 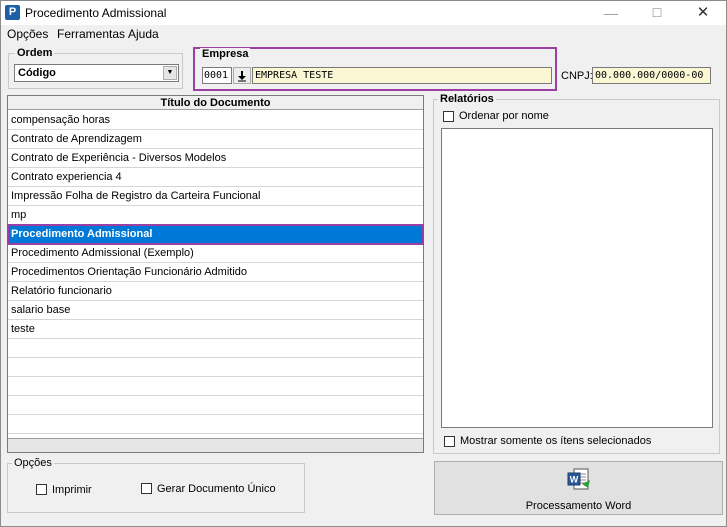 I want to click on empresa-code-field: 0001, so click(x=217, y=75).